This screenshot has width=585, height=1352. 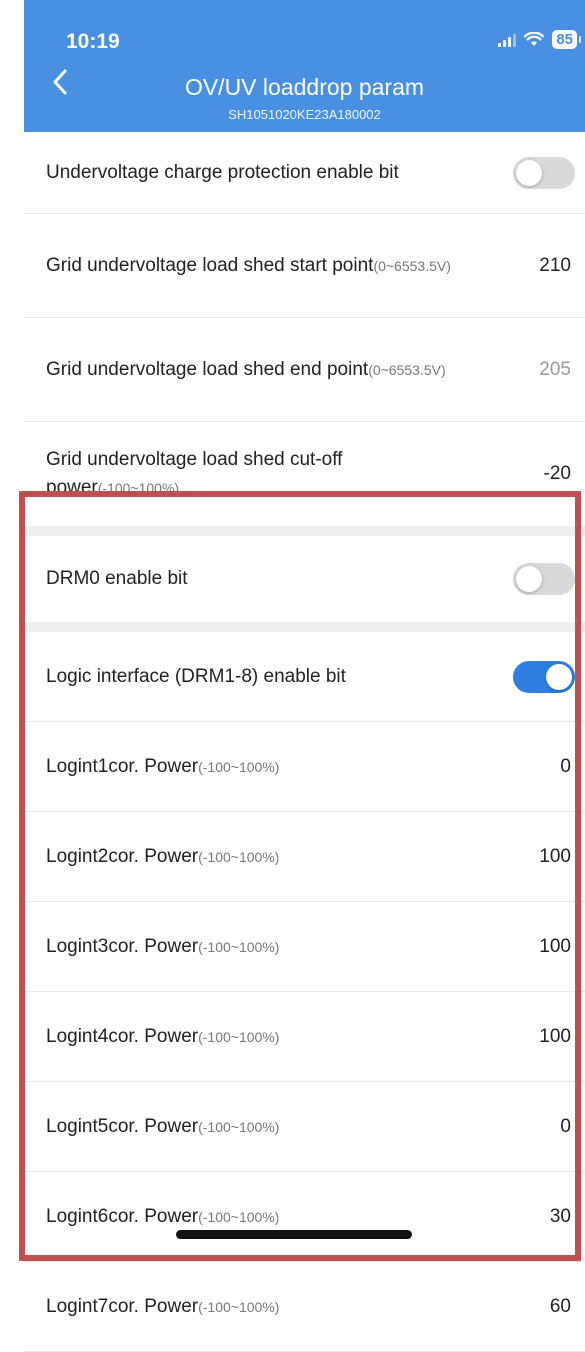 What do you see at coordinates (196, 676) in the screenshot?
I see `setting-label: Logic interface (DRM1-8) enable bit` at bounding box center [196, 676].